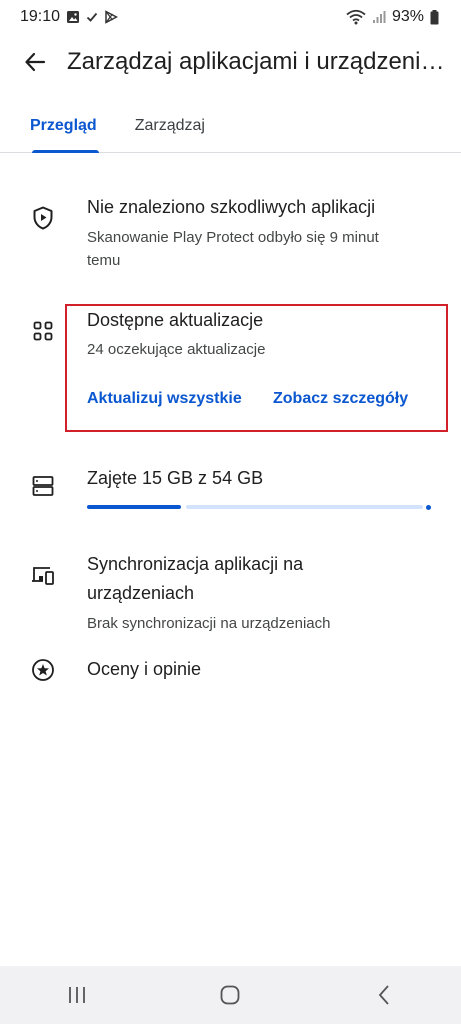 Image resolution: width=461 pixels, height=1024 pixels. I want to click on ratings-section: Oceny i opinie, so click(230, 670).